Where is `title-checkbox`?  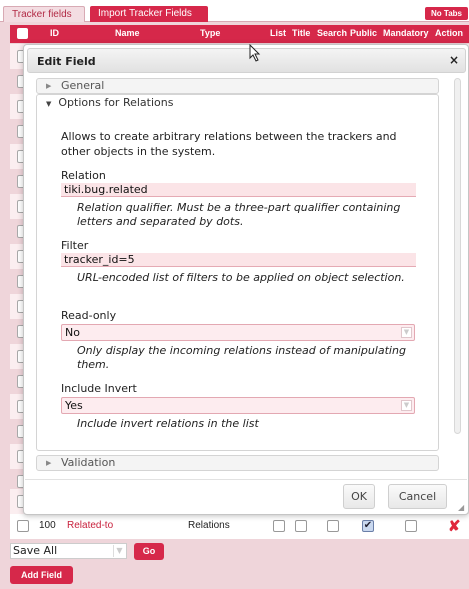 title-checkbox is located at coordinates (301, 526).